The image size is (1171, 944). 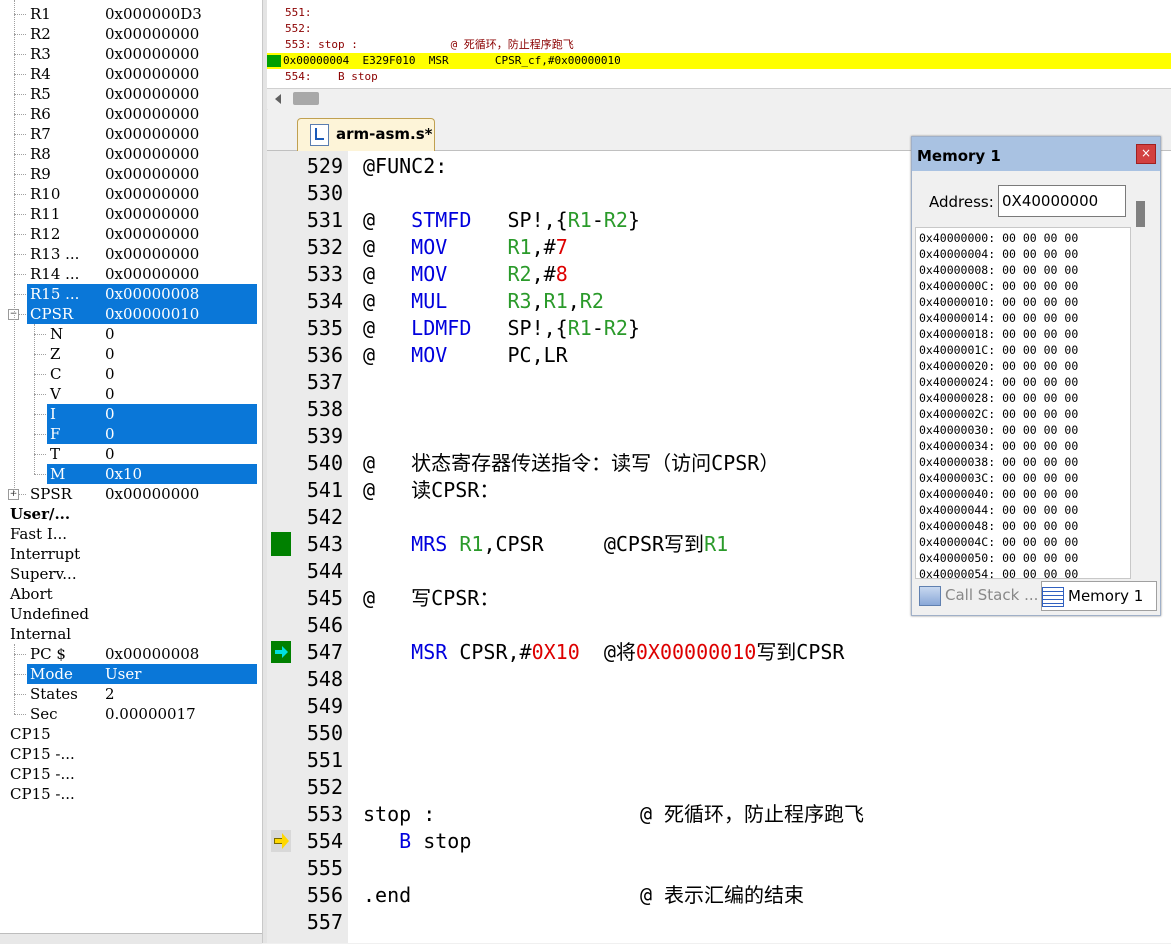 What do you see at coordinates (152, 414) in the screenshot?
I see `register-row: I0` at bounding box center [152, 414].